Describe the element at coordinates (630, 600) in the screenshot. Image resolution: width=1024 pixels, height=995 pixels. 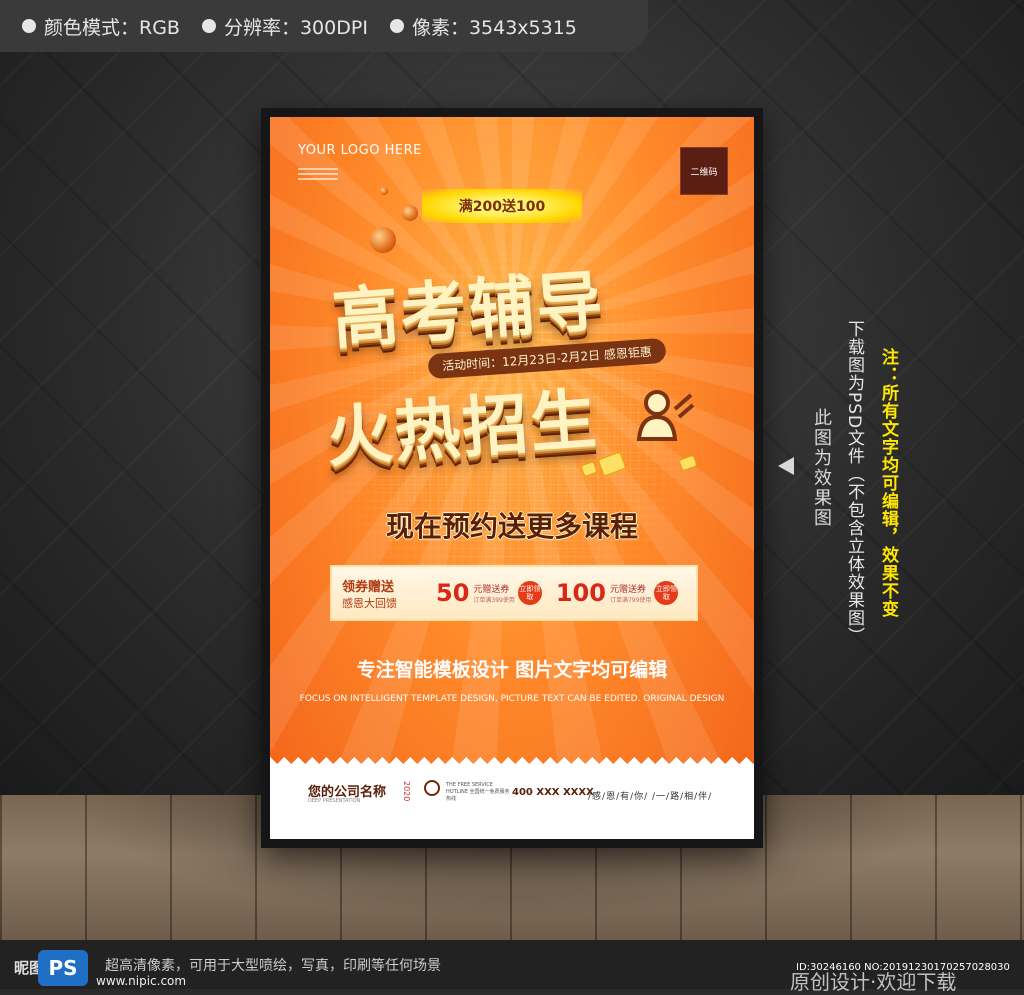
I see `coupon-fine-print: 订单满799使用` at that location.